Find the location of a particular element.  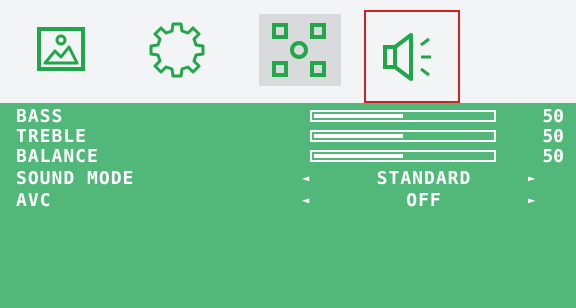

bass-slider is located at coordinates (403, 116).